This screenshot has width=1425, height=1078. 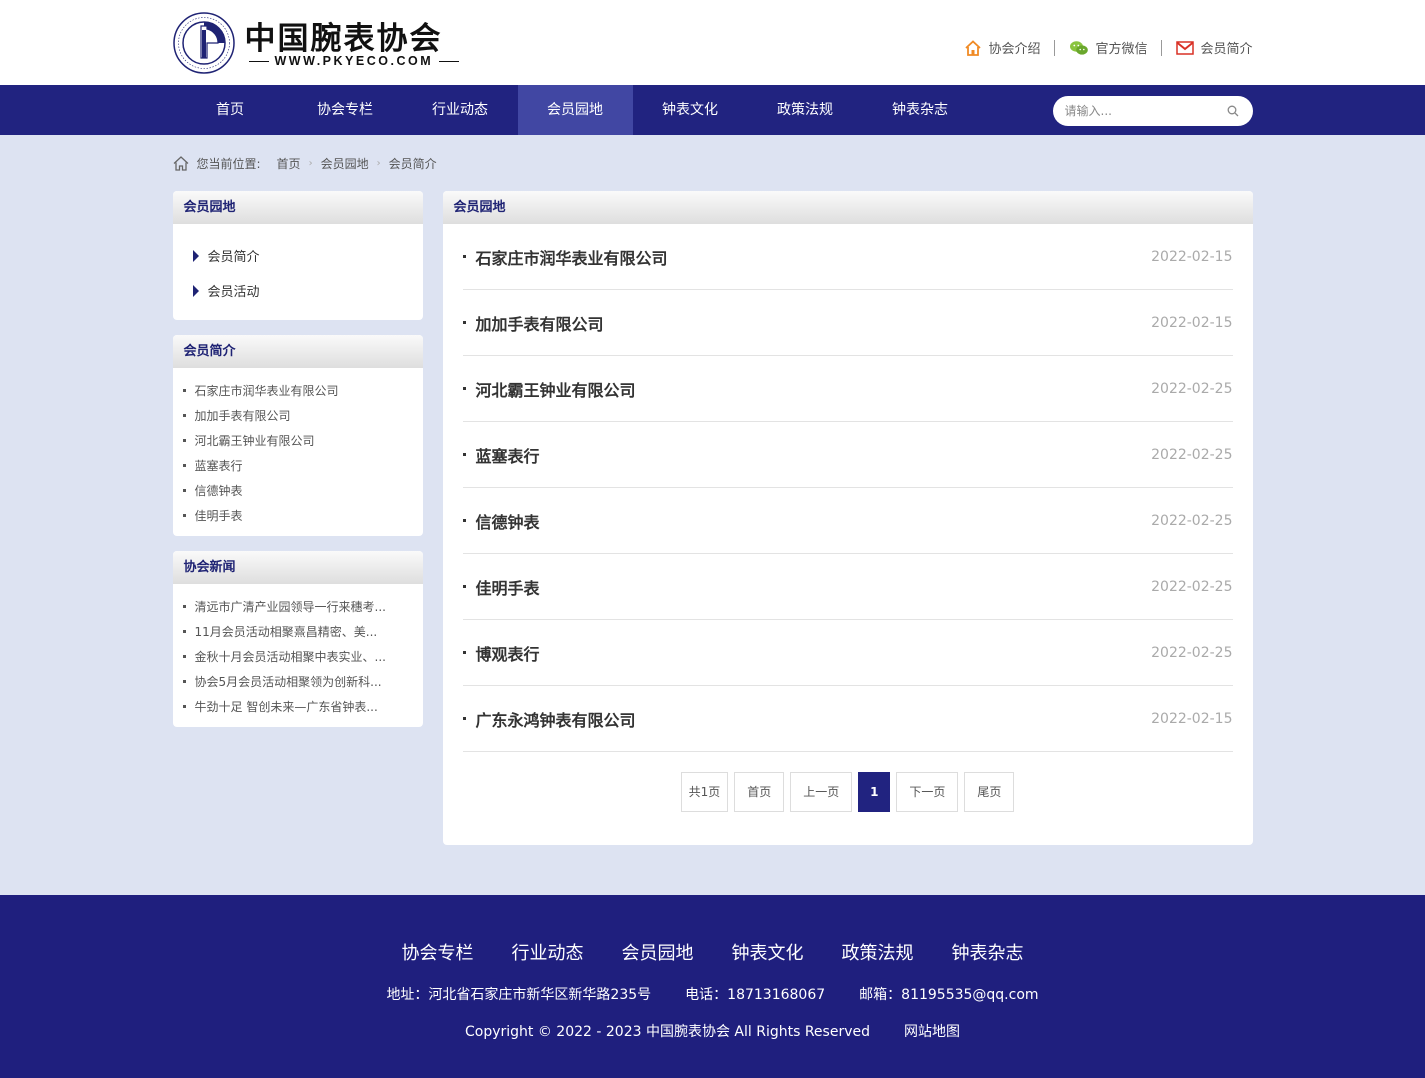 What do you see at coordinates (759, 792) in the screenshot?
I see `first-page-button: 首页` at bounding box center [759, 792].